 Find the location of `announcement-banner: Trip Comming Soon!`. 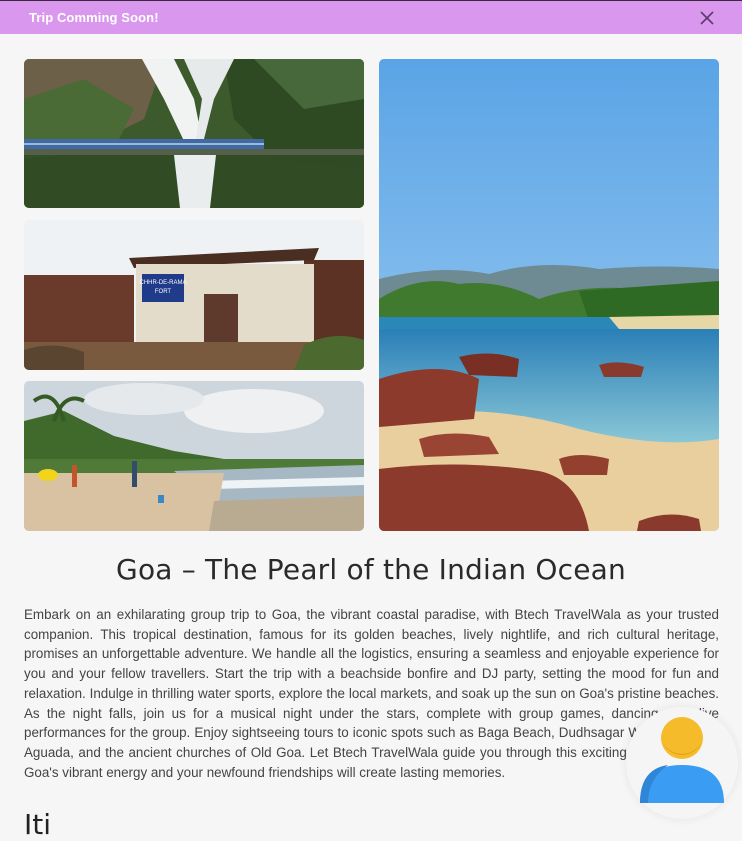

announcement-banner: Trip Comming Soon! is located at coordinates (371, 17).